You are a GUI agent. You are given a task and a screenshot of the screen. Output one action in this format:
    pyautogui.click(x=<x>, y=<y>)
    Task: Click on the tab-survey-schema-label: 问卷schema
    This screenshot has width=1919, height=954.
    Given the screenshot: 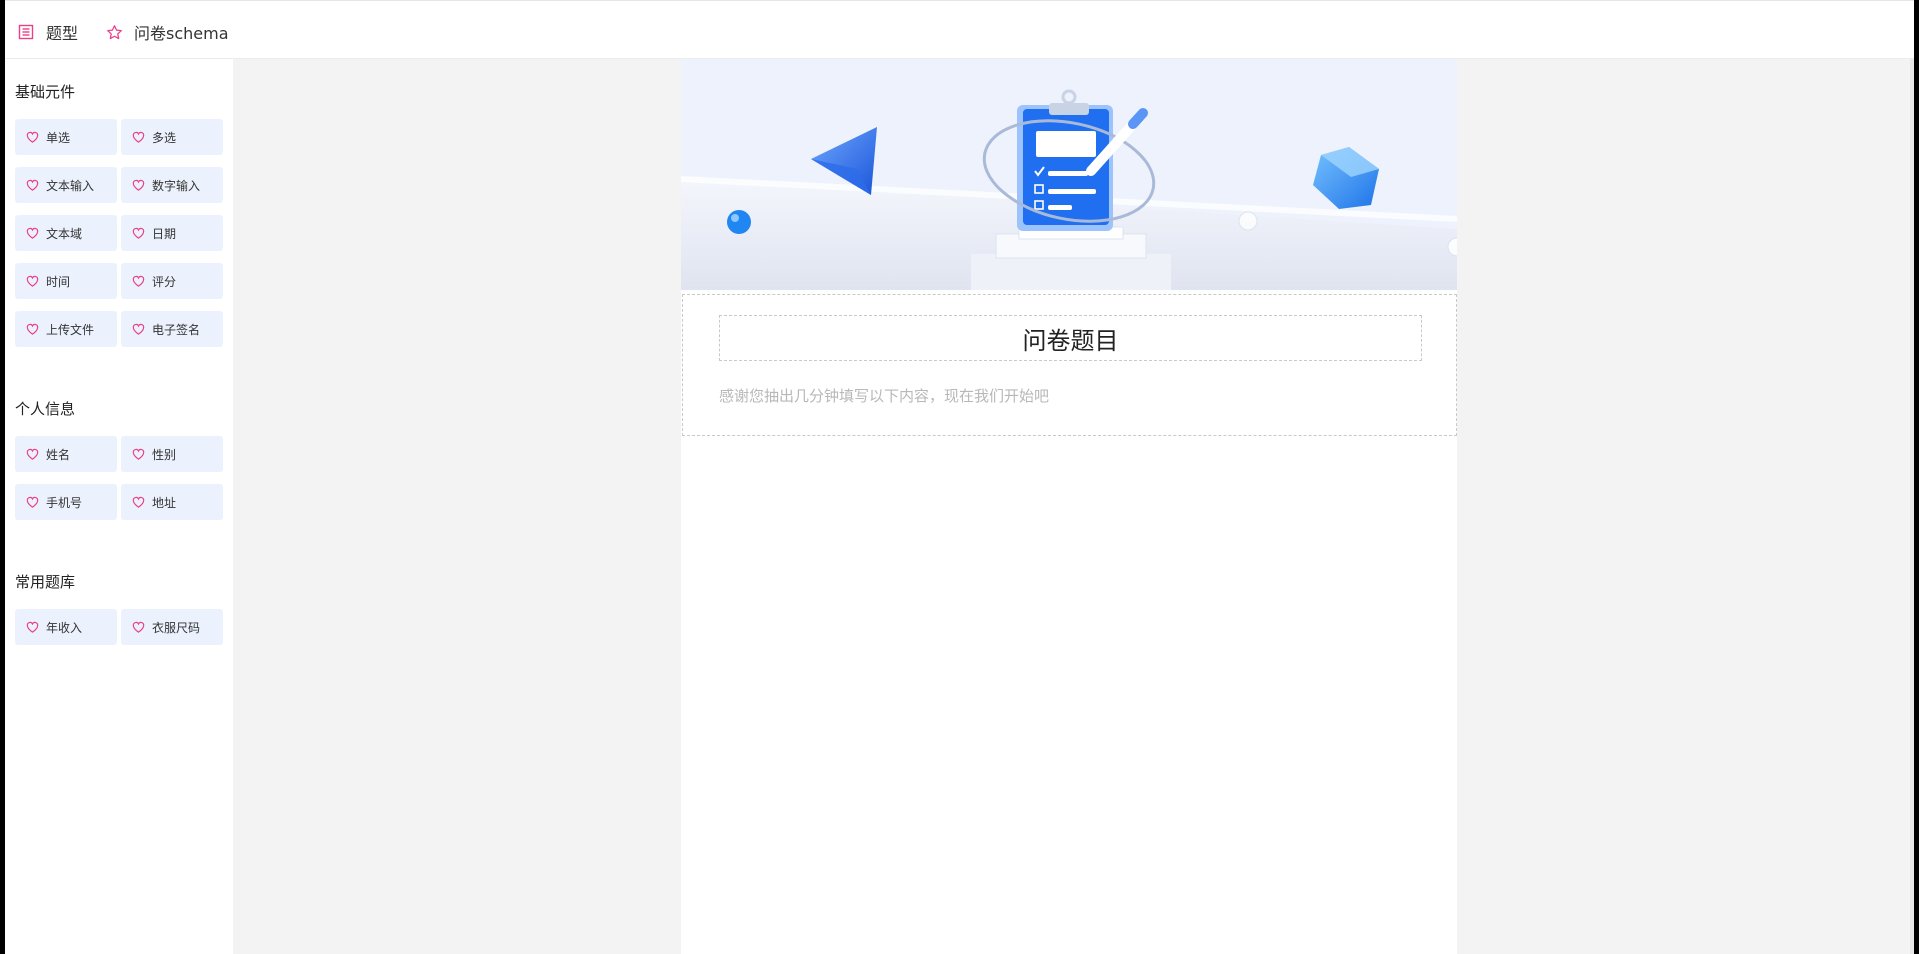 What is the action you would take?
    pyautogui.click(x=181, y=33)
    